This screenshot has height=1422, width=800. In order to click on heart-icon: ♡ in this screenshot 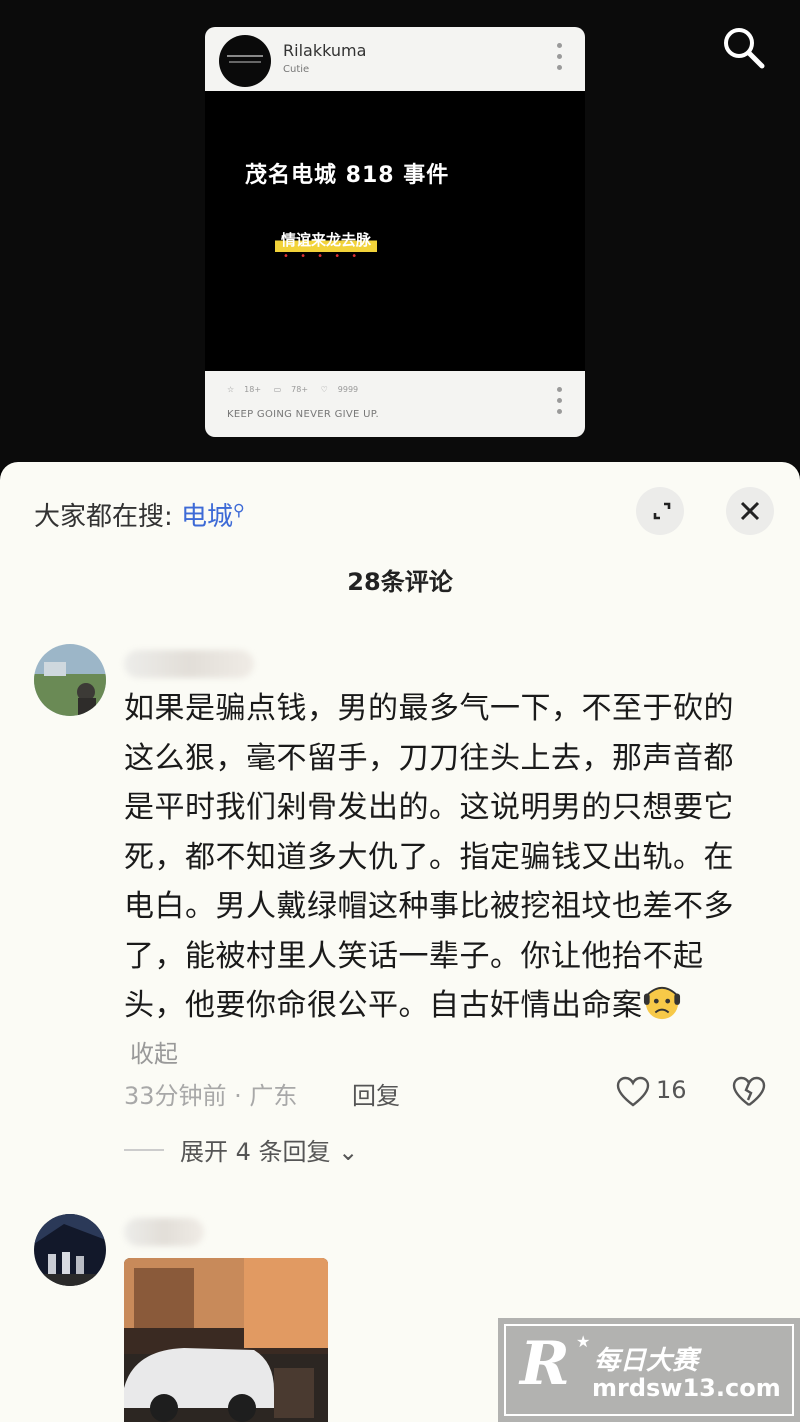, I will do `click(324, 389)`.